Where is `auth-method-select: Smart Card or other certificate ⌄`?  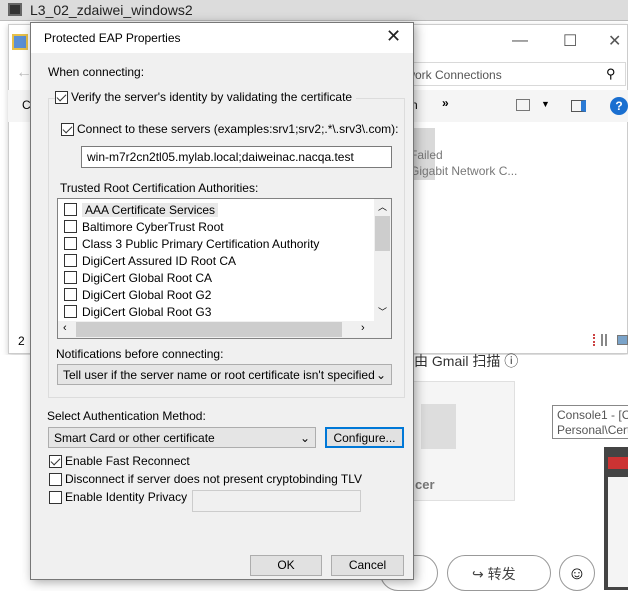
auth-method-select: Smart Card or other certificate ⌄ is located at coordinates (182, 437).